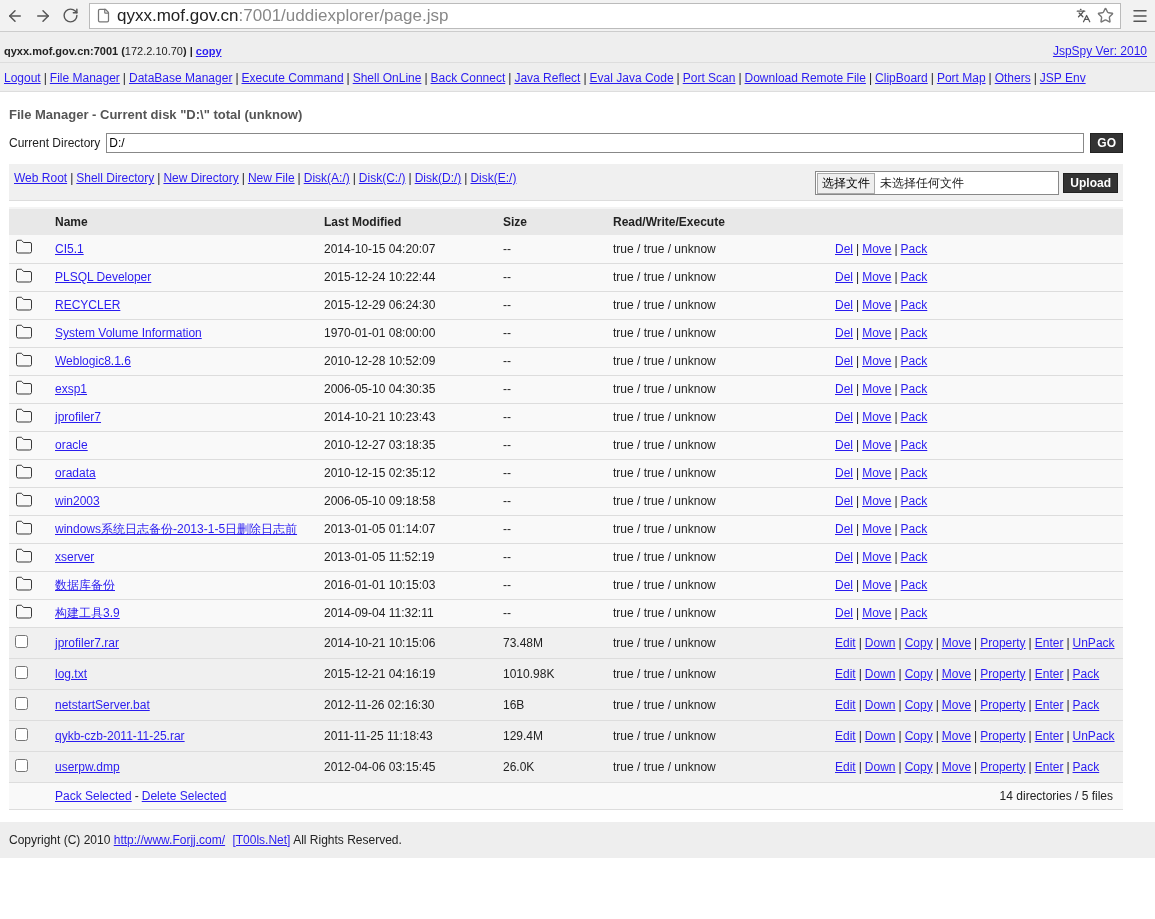 Image resolution: width=1155 pixels, height=919 pixels. Describe the element at coordinates (1083, 15) in the screenshot. I see `translate-icon` at that location.